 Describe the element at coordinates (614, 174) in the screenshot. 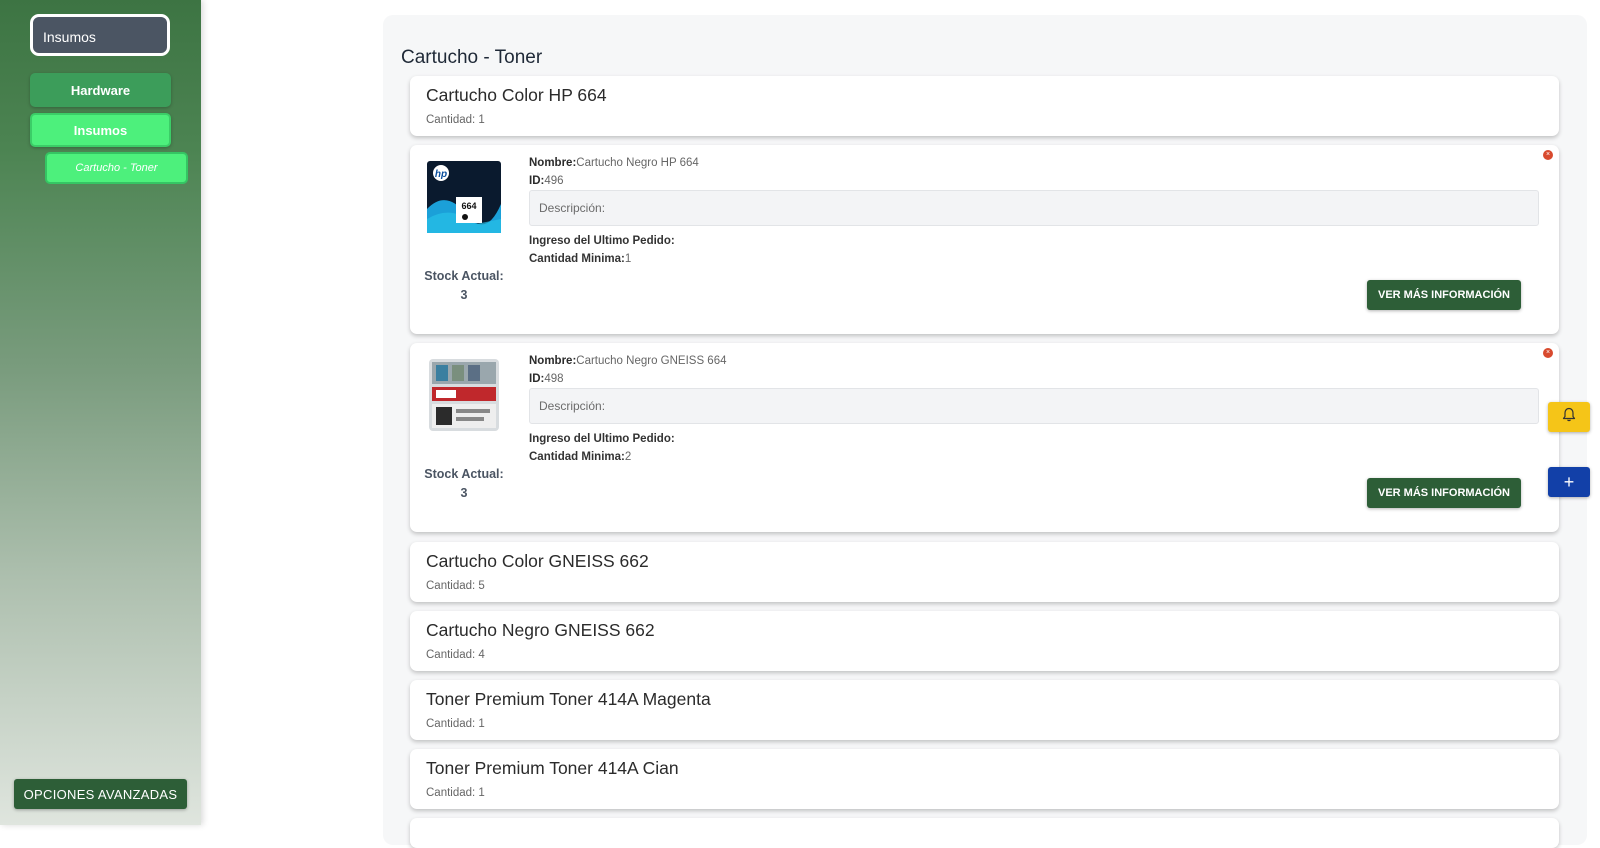

I see `item-info: Nombre:Cartucho Negro HP 664 ID:496` at that location.